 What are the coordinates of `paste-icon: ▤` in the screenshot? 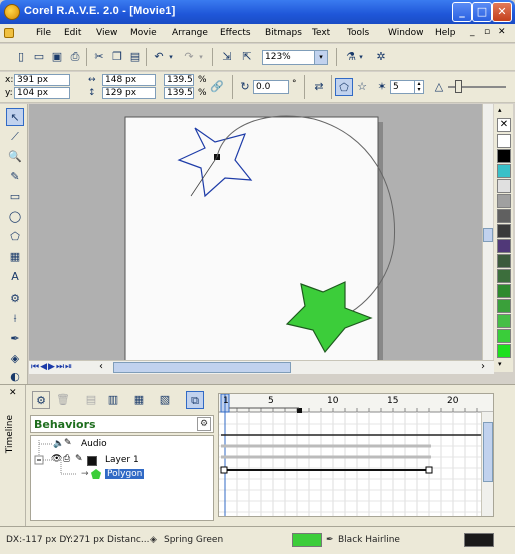 It's located at (135, 57).